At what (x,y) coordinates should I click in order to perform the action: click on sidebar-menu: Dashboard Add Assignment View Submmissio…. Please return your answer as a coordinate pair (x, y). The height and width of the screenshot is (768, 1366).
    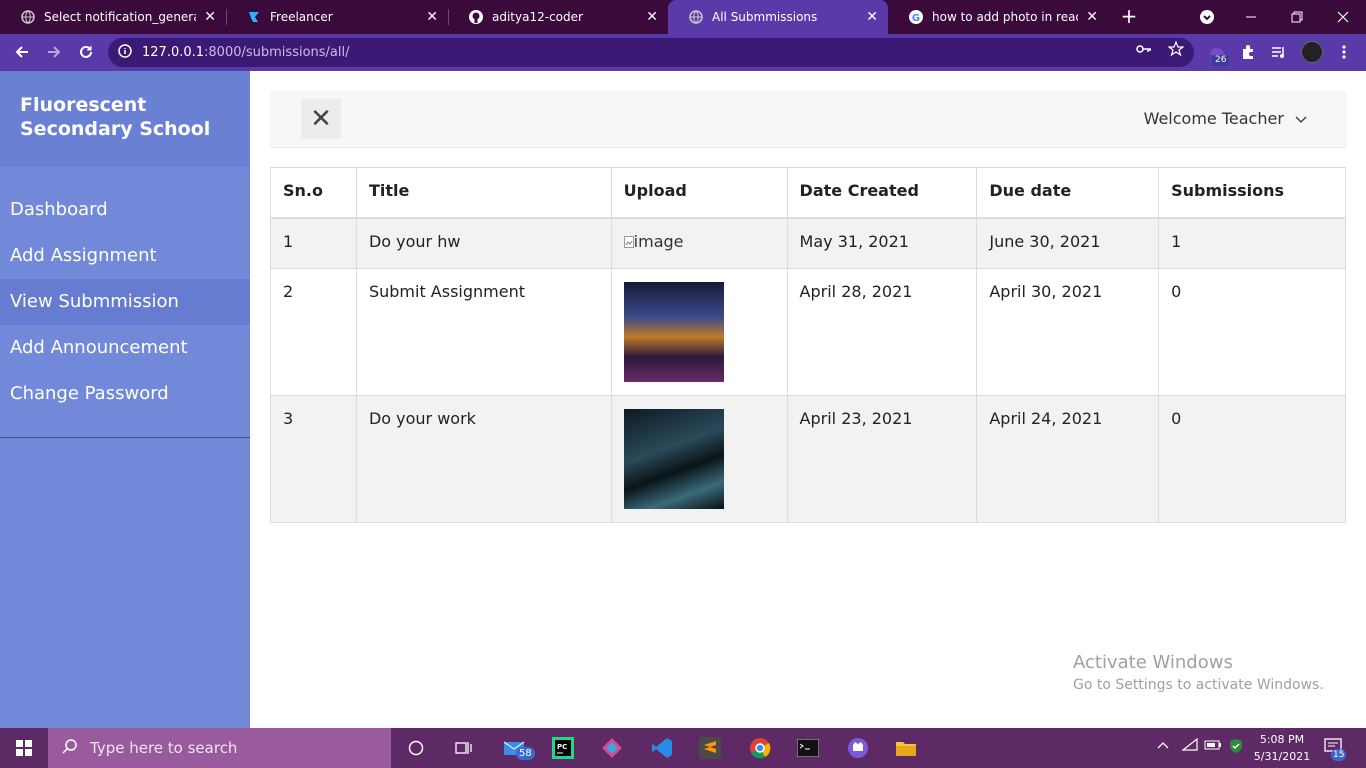
    Looking at the image, I should click on (125, 302).